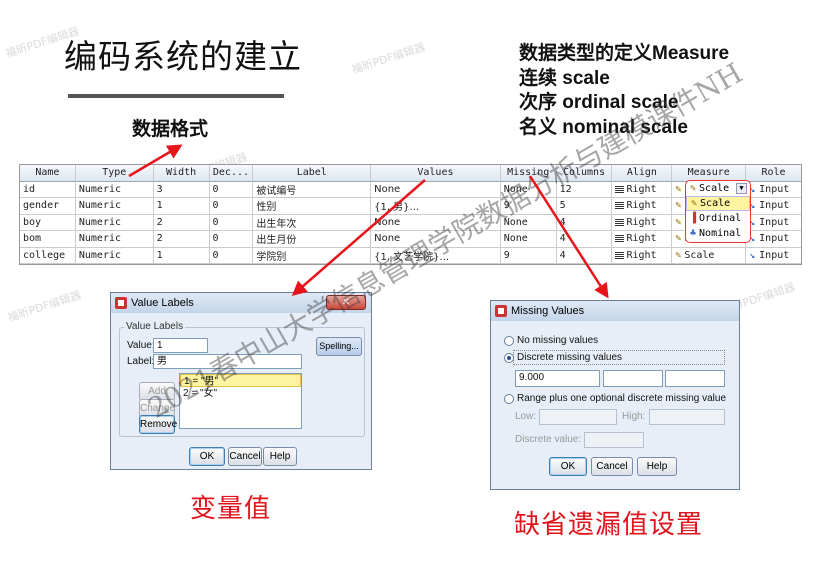 This screenshot has width=819, height=570. What do you see at coordinates (509, 341) in the screenshot?
I see `no-missing-radio` at bounding box center [509, 341].